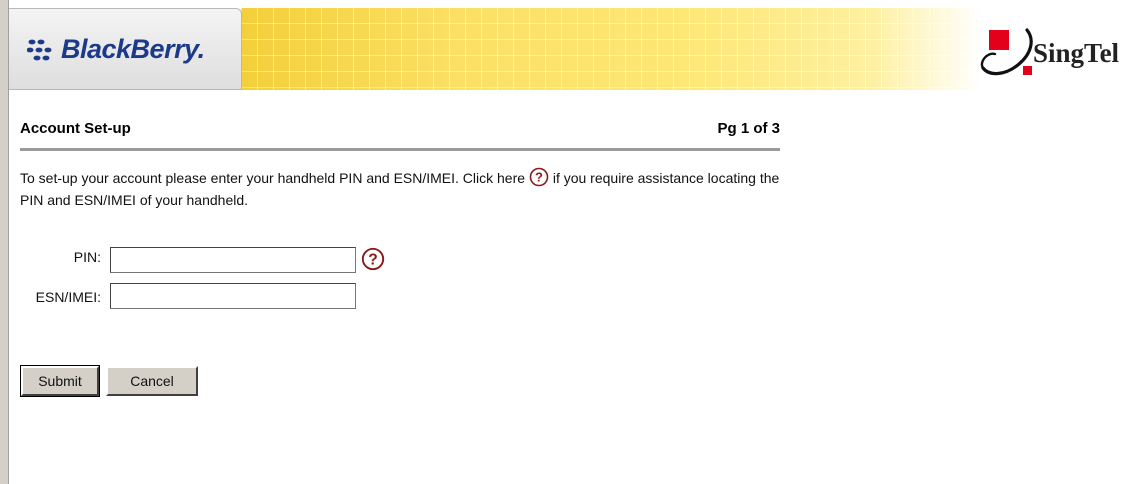 The height and width of the screenshot is (484, 1130). What do you see at coordinates (400, 134) in the screenshot?
I see `page-header: Account Set-up Pg 1 of 3` at bounding box center [400, 134].